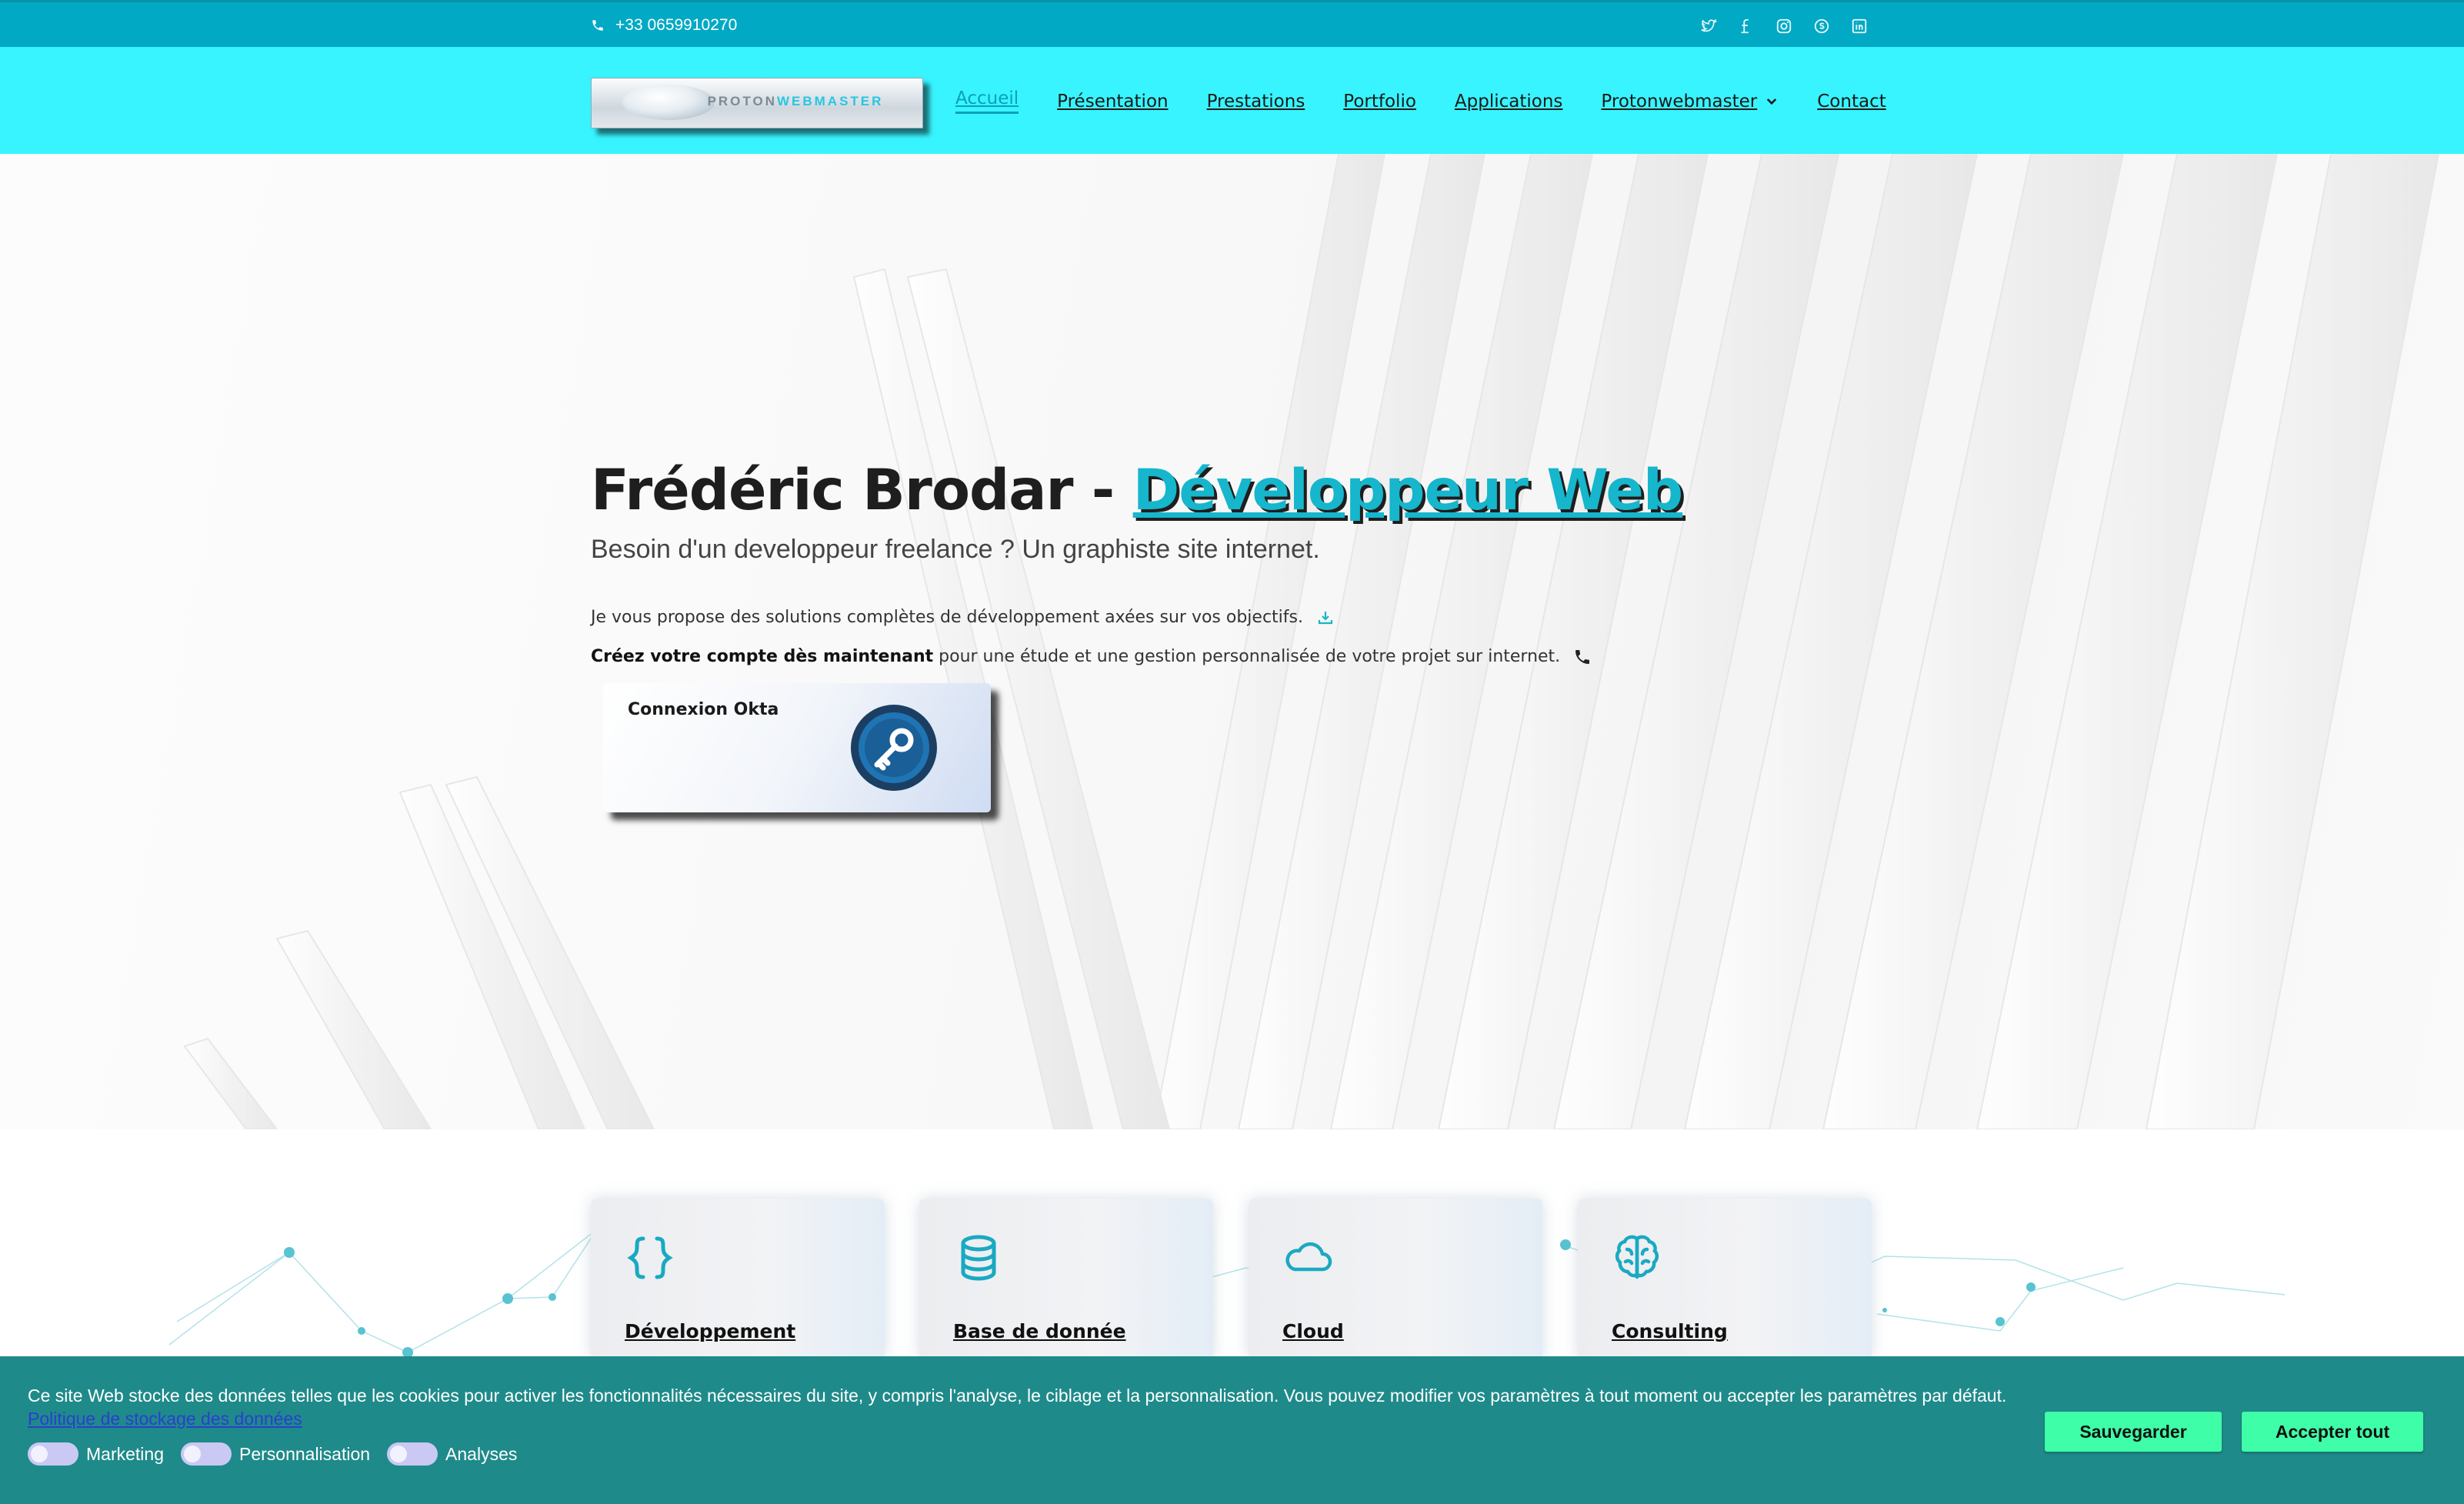 This screenshot has height=1504, width=2464. What do you see at coordinates (2133, 1432) in the screenshot?
I see `save-button: Sauvegarder` at bounding box center [2133, 1432].